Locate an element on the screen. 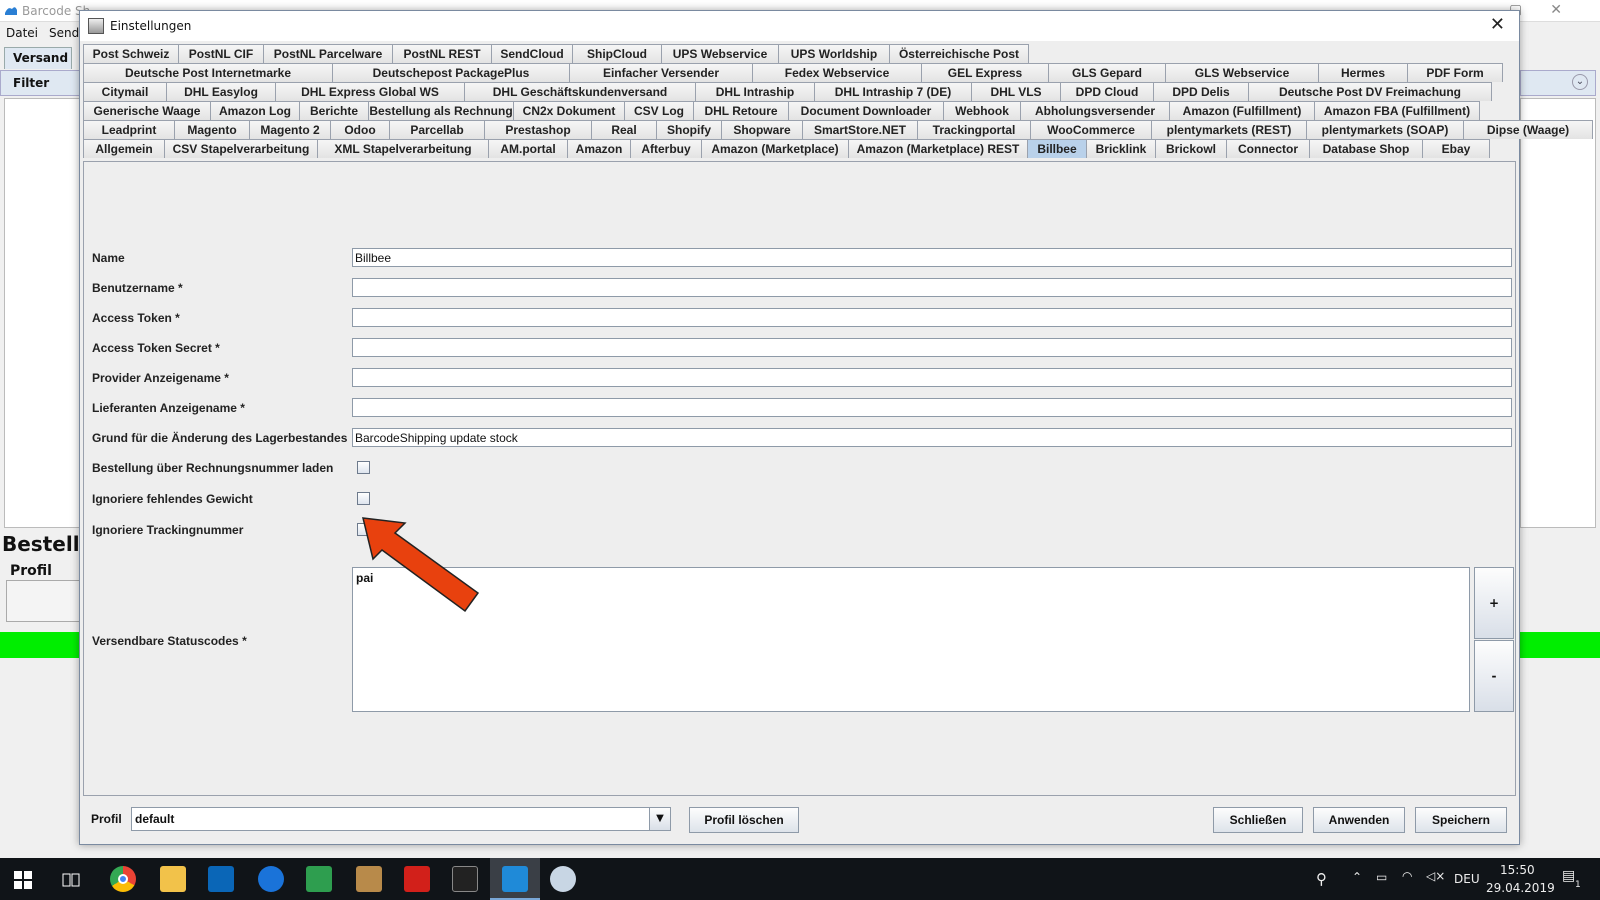 The image size is (1600, 900). tab-gls-gepard: GLS Gepard is located at coordinates (1107, 72).